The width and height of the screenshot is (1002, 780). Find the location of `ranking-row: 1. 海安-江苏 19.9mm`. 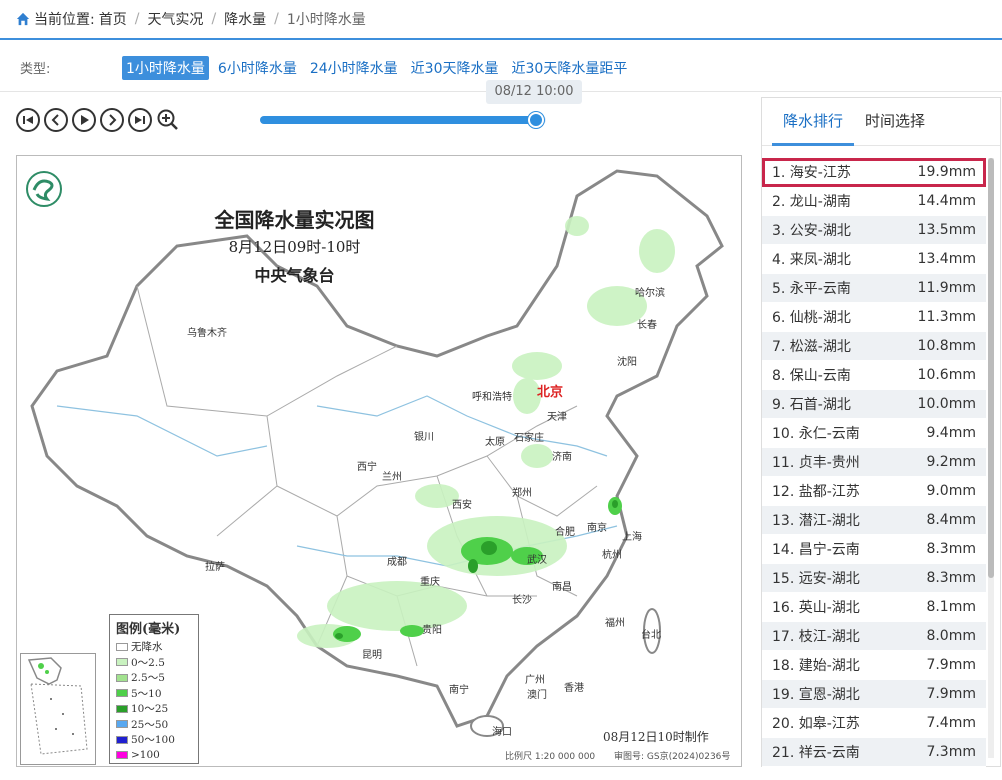

ranking-row: 1. 海安-江苏 19.9mm is located at coordinates (874, 172).